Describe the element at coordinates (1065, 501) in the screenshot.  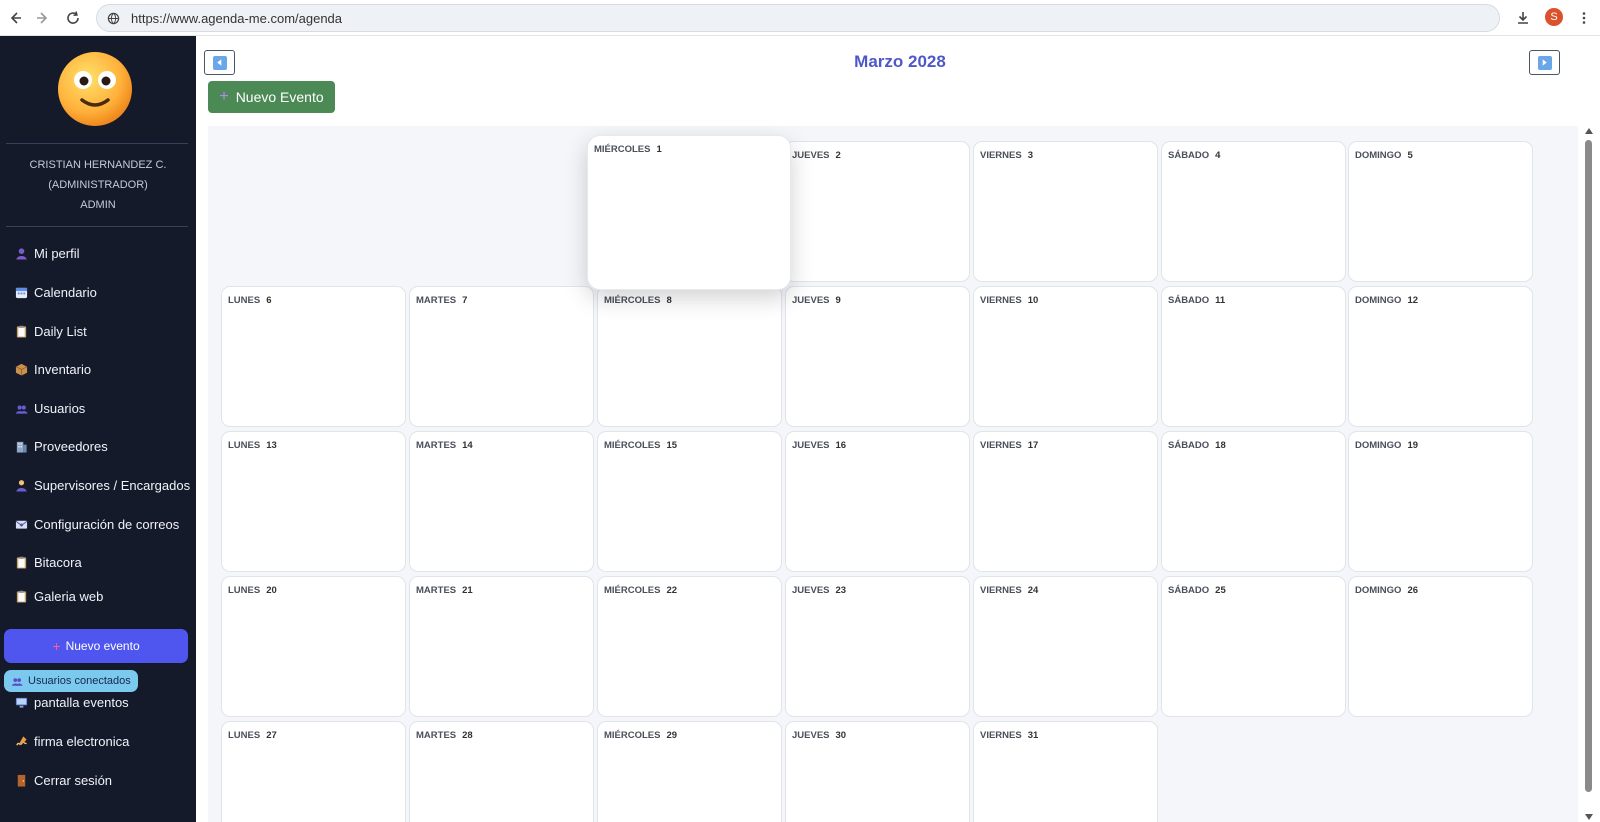
I see `day-cell: VIERNES 17` at that location.